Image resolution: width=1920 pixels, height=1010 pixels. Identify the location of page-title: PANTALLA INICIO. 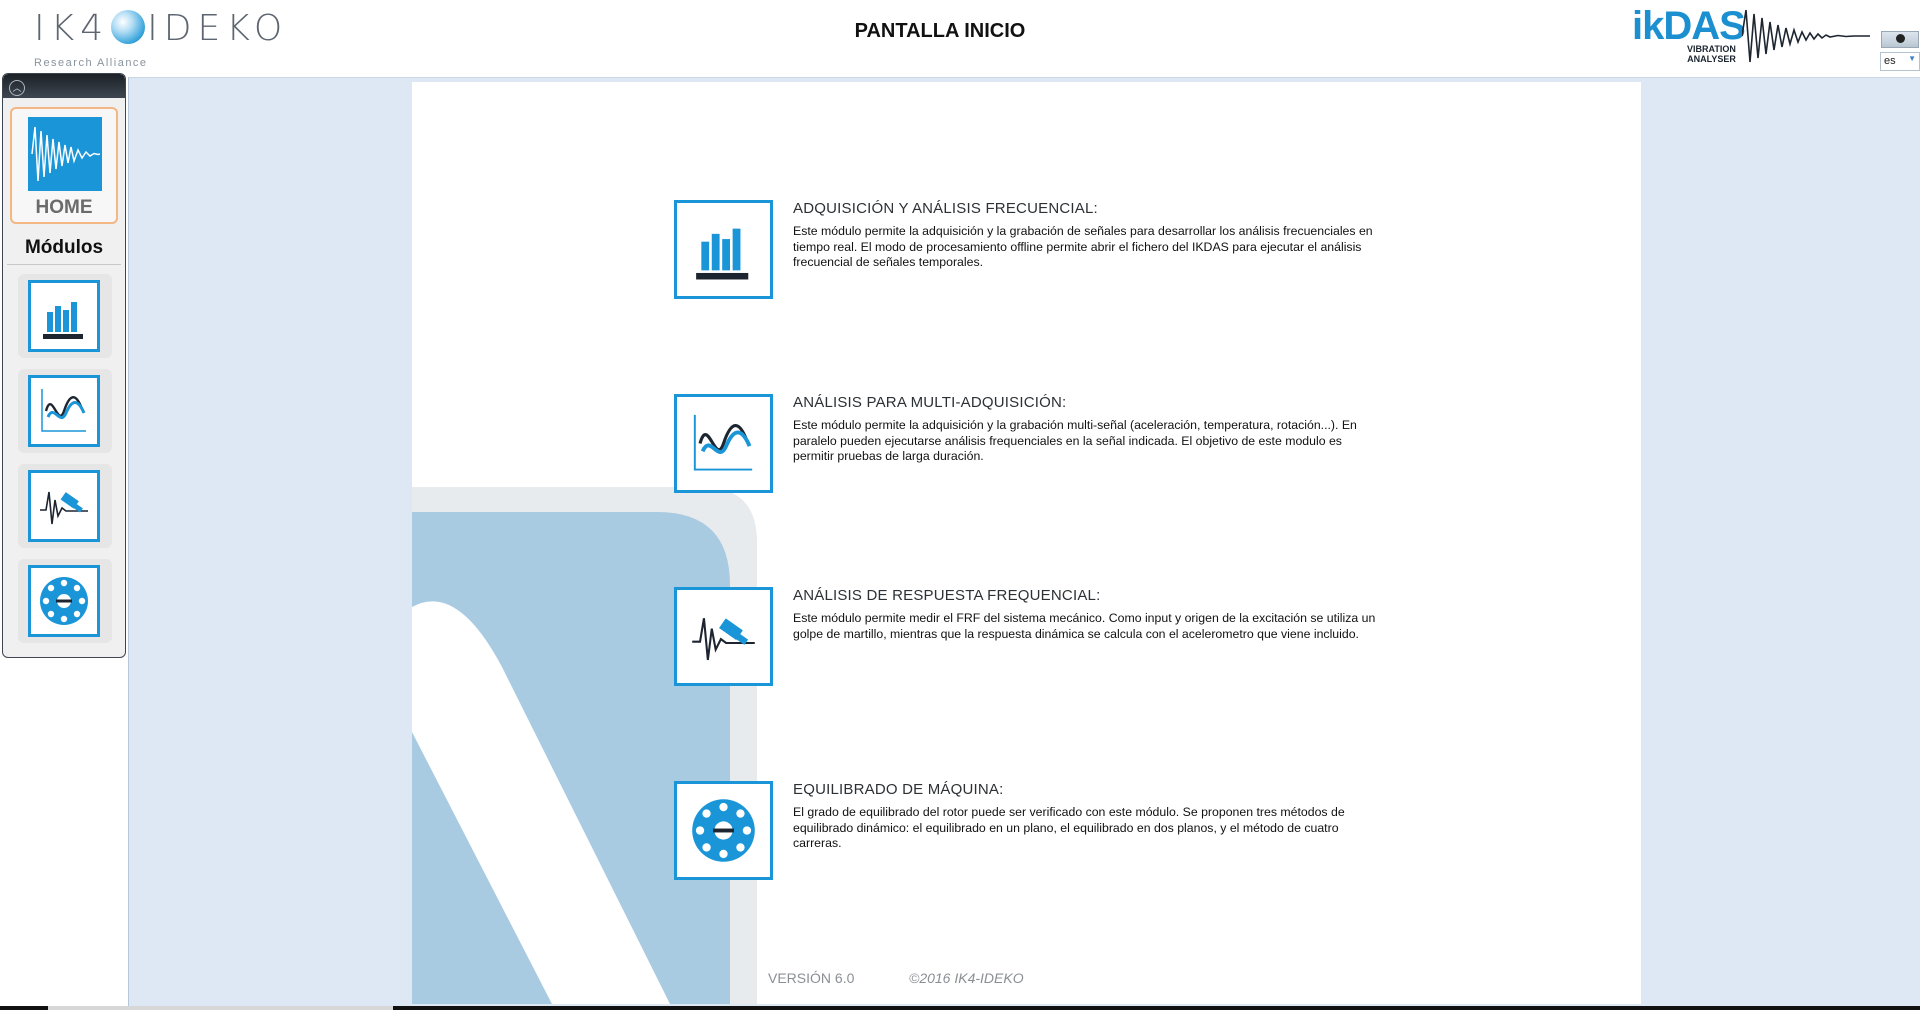
(940, 31).